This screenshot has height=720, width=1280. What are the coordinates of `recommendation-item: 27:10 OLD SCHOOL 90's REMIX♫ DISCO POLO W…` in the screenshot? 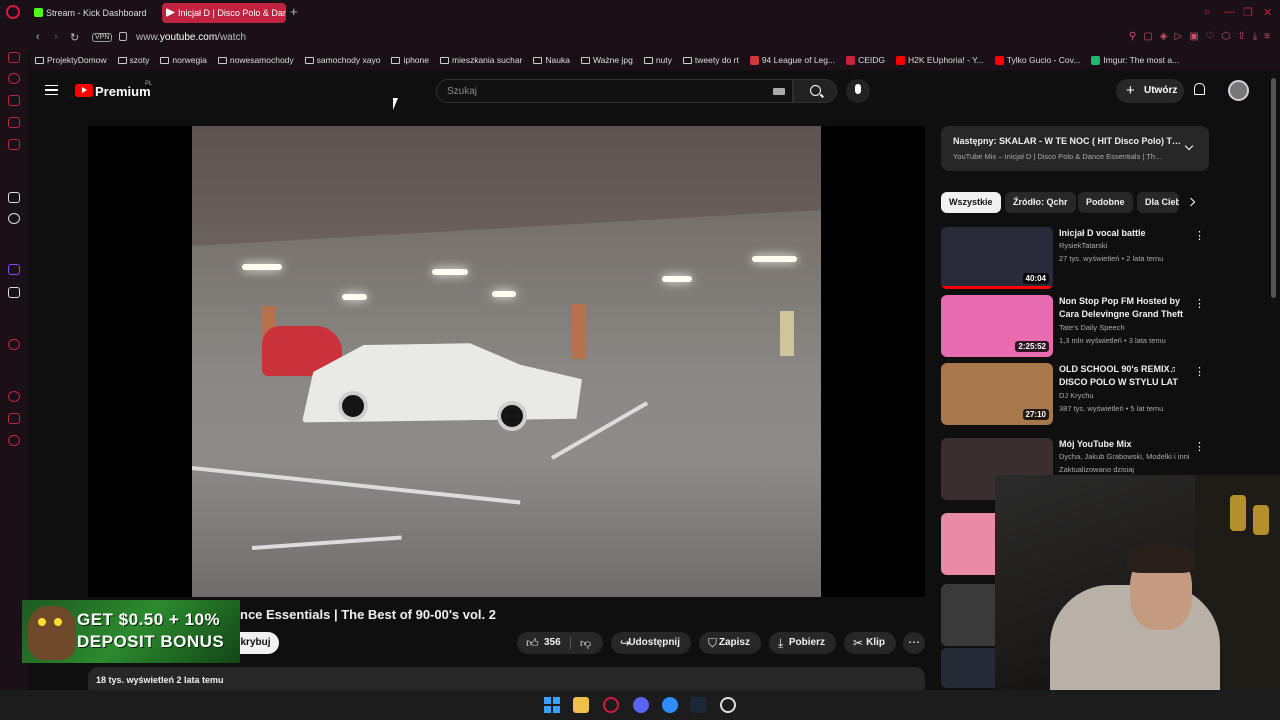 It's located at (1075, 394).